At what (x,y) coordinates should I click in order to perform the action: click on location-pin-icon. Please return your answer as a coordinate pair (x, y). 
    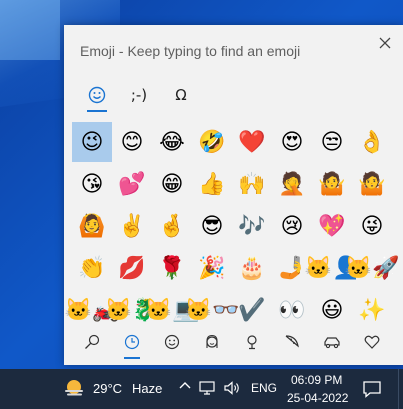
    Looking at the image, I should click on (252, 342).